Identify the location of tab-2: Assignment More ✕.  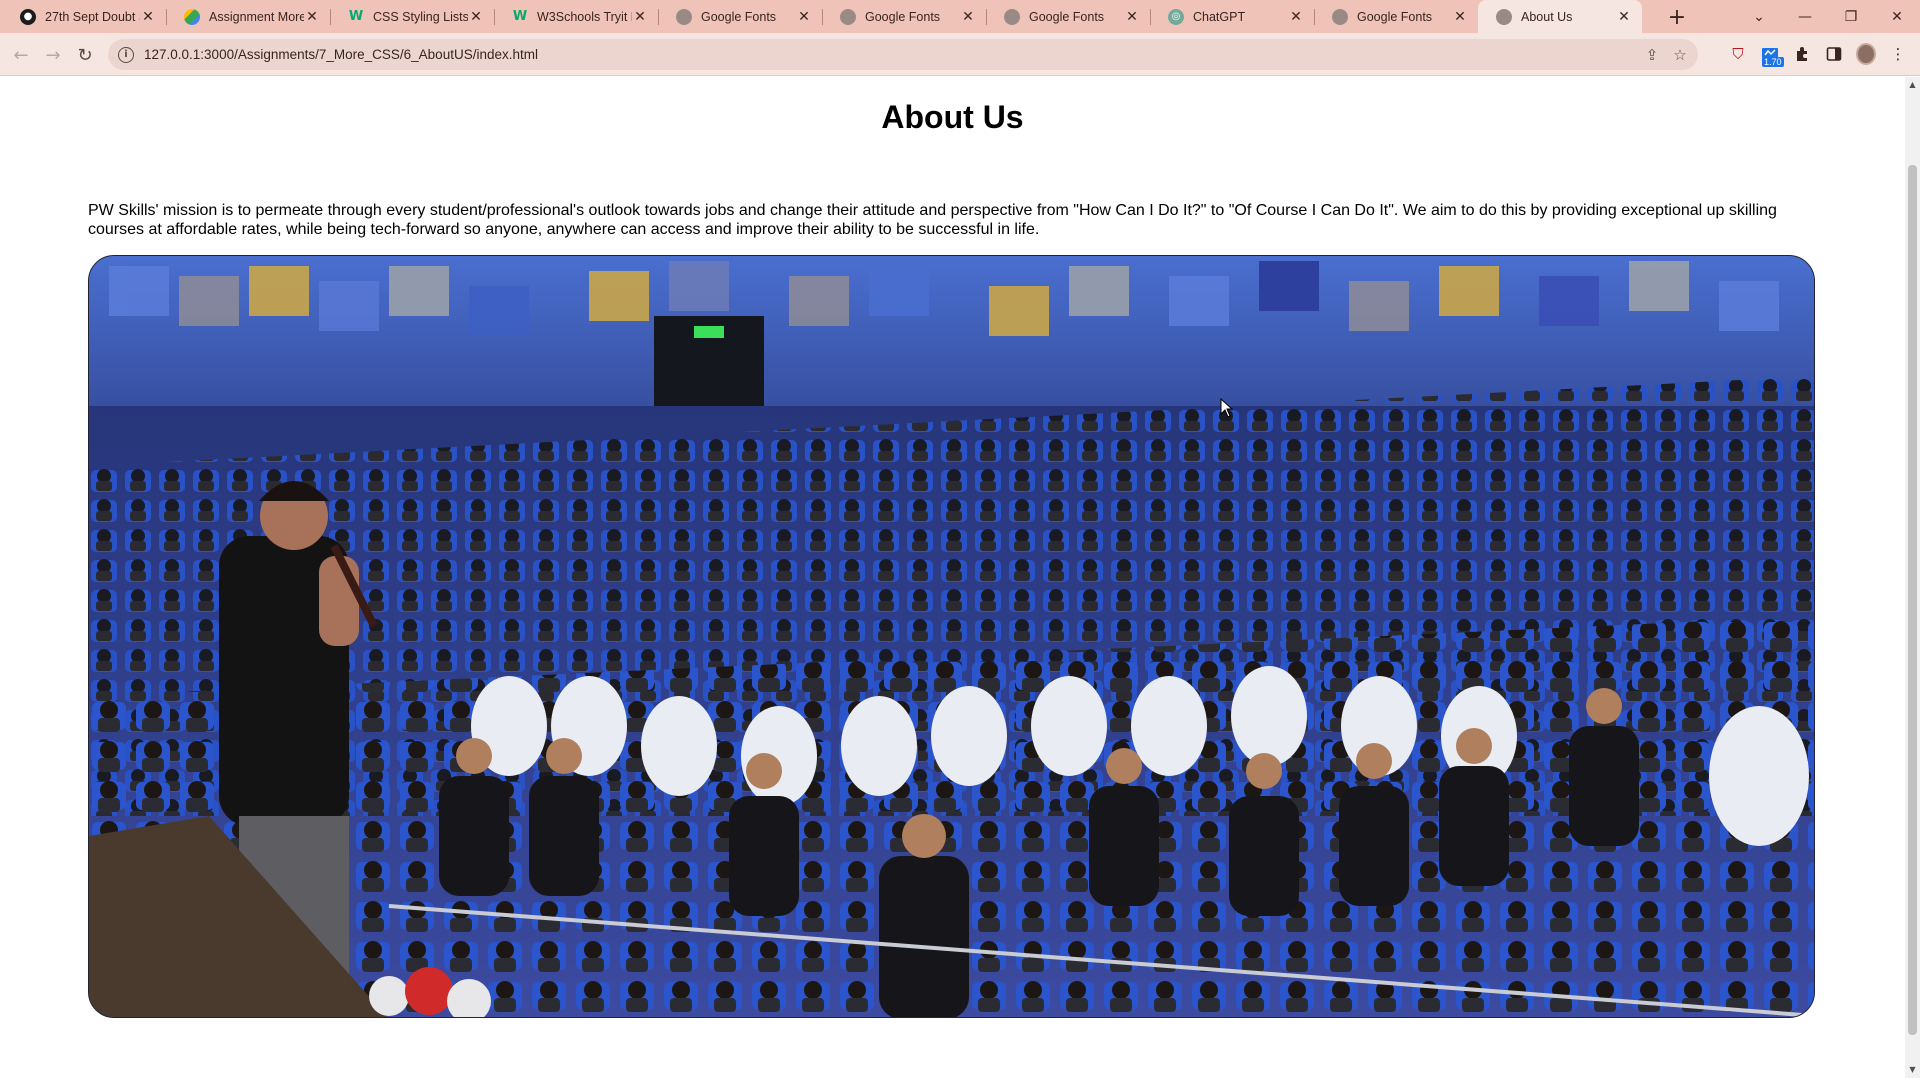
(248, 16).